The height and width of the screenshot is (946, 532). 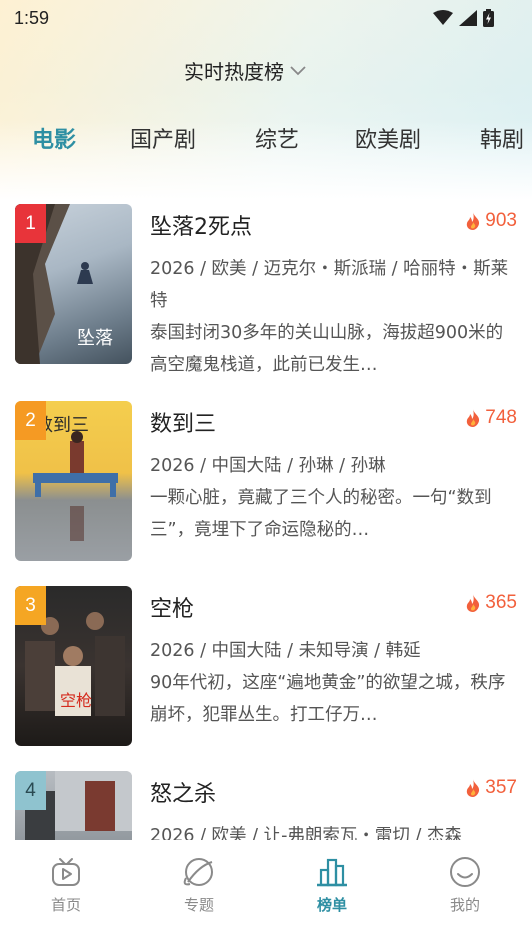 I want to click on poster-image: 数到三 2, so click(x=73, y=481).